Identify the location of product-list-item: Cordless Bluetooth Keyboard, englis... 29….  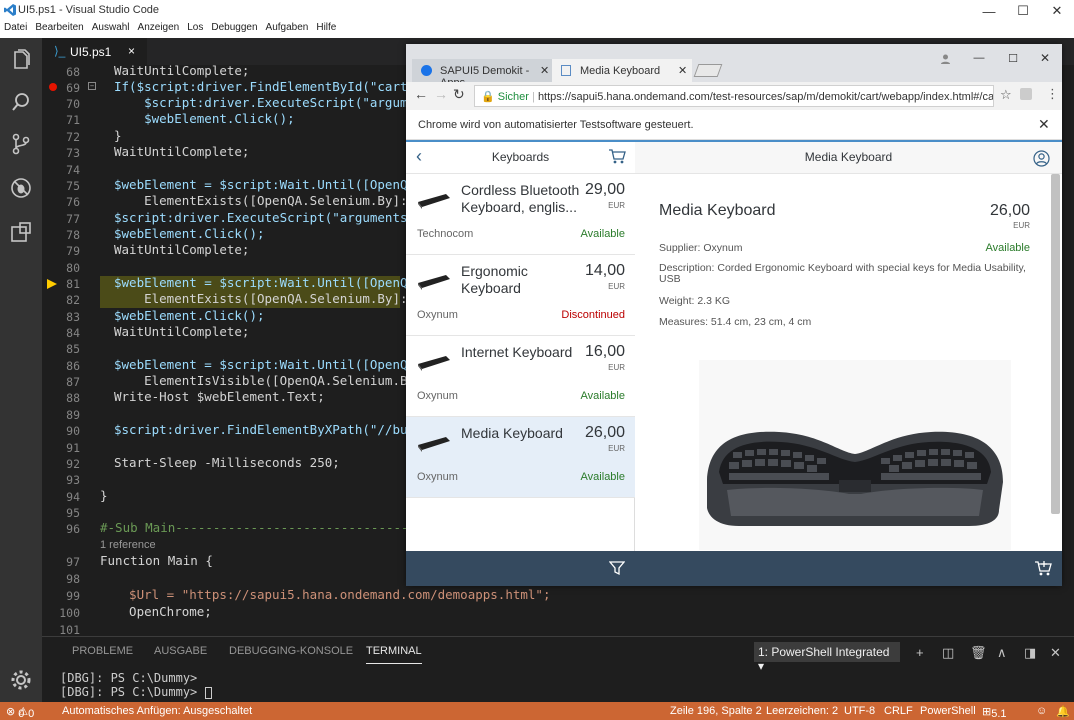
(520, 214).